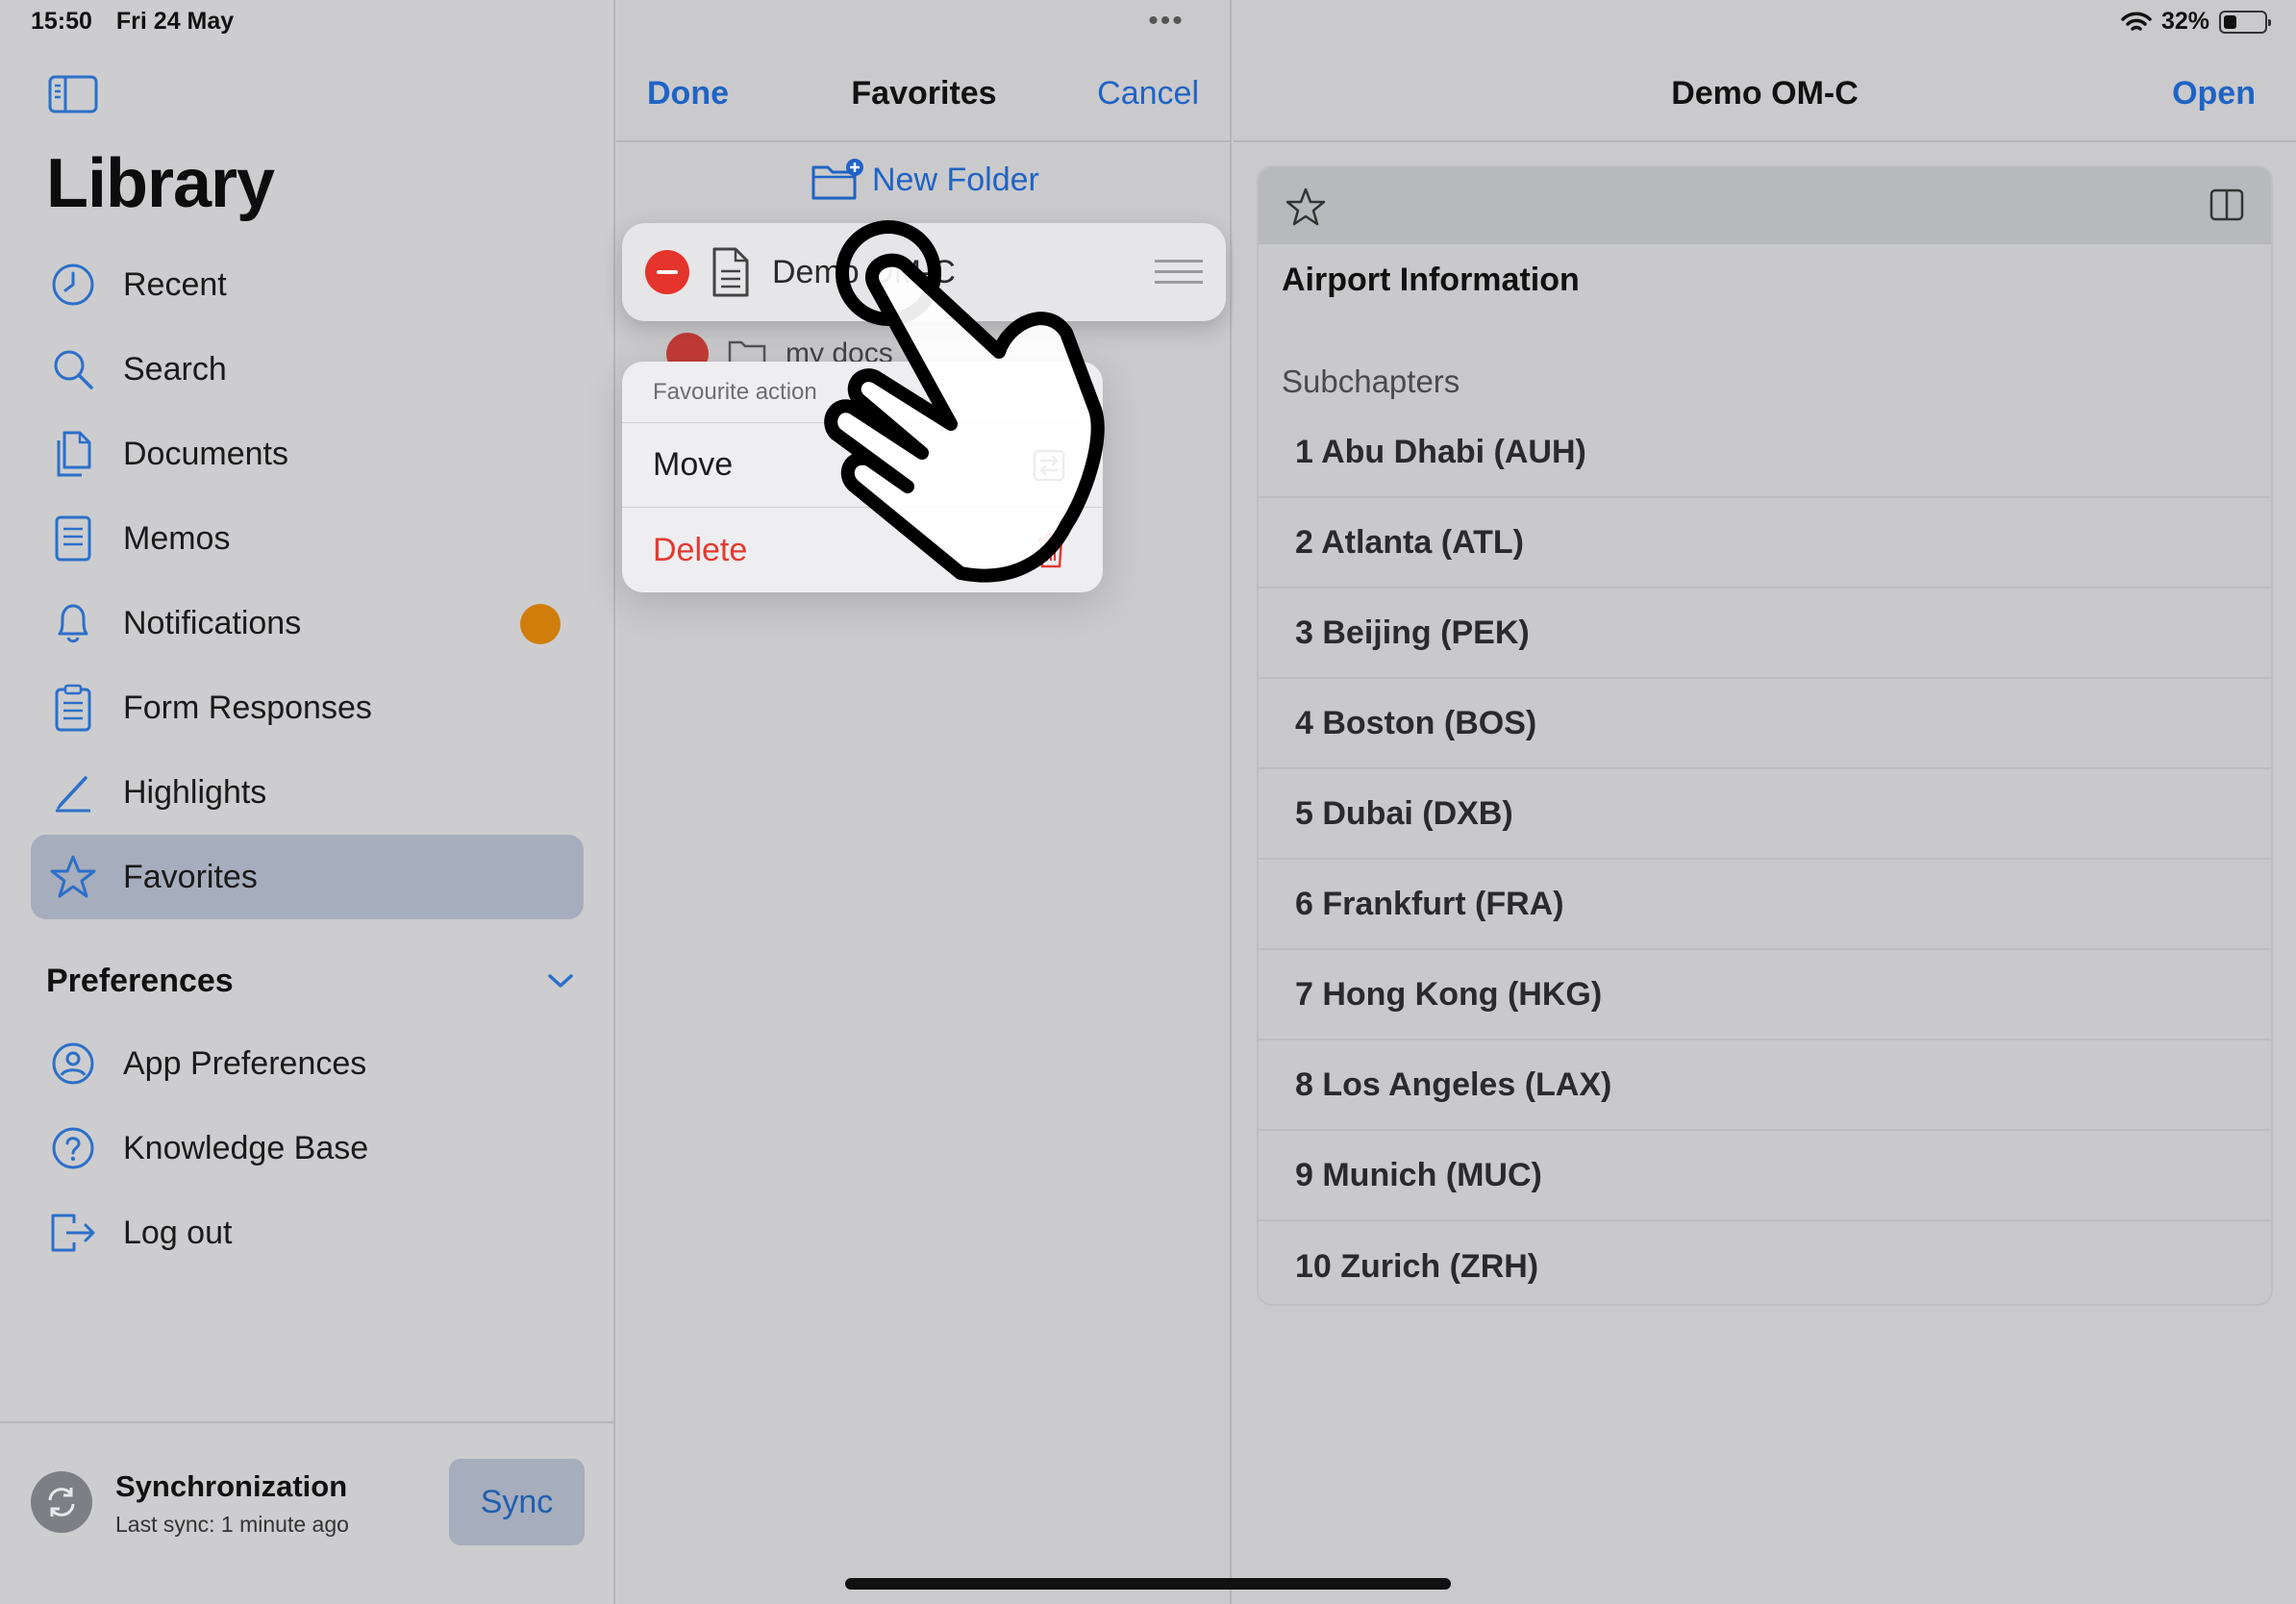 The width and height of the screenshot is (2296, 1604). What do you see at coordinates (247, 707) in the screenshot?
I see `sidebar-item-label: Form Responses` at bounding box center [247, 707].